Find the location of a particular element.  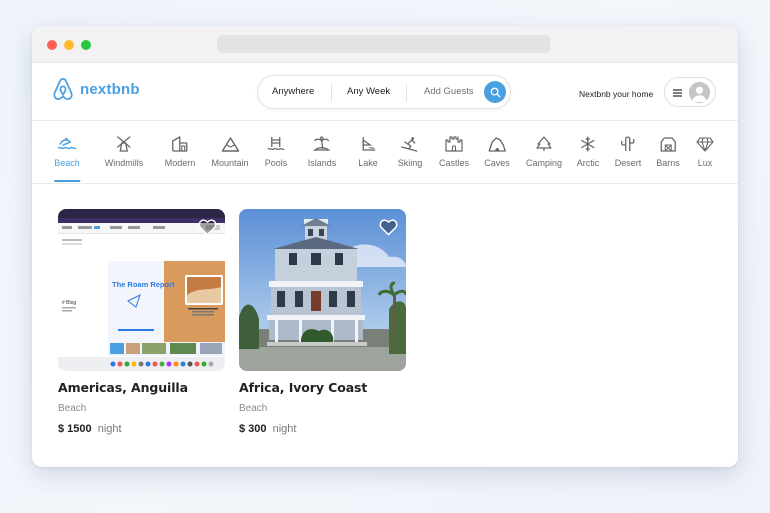

diamond-icon is located at coordinates (705, 144).